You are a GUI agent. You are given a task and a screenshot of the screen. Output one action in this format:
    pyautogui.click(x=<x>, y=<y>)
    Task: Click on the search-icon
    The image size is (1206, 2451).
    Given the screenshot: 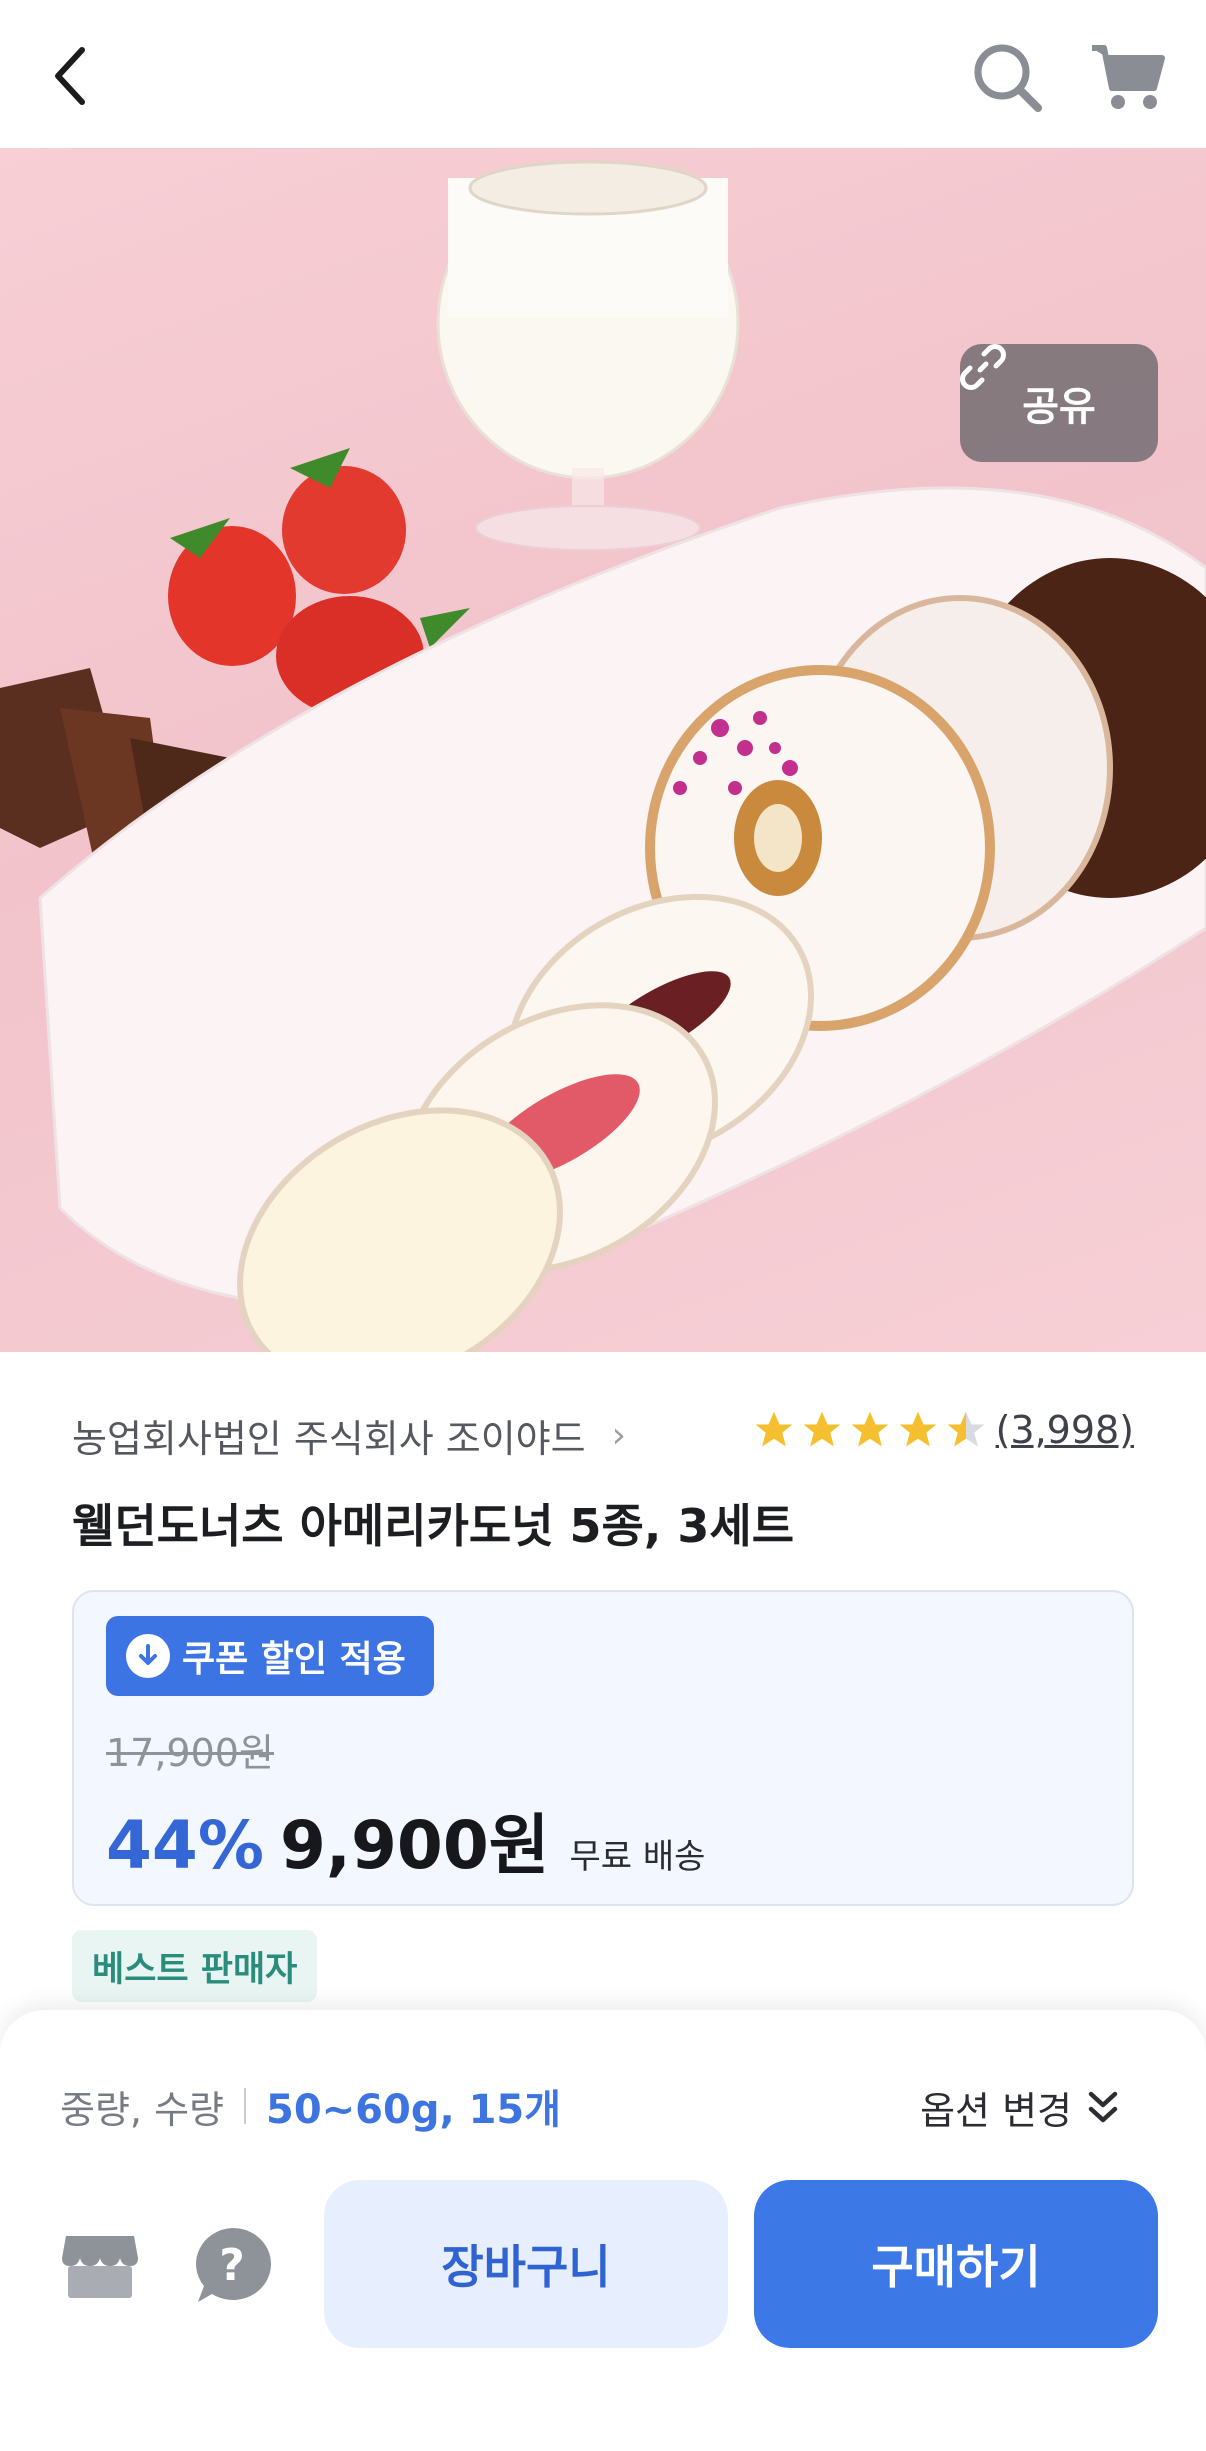 What is the action you would take?
    pyautogui.click(x=1008, y=78)
    